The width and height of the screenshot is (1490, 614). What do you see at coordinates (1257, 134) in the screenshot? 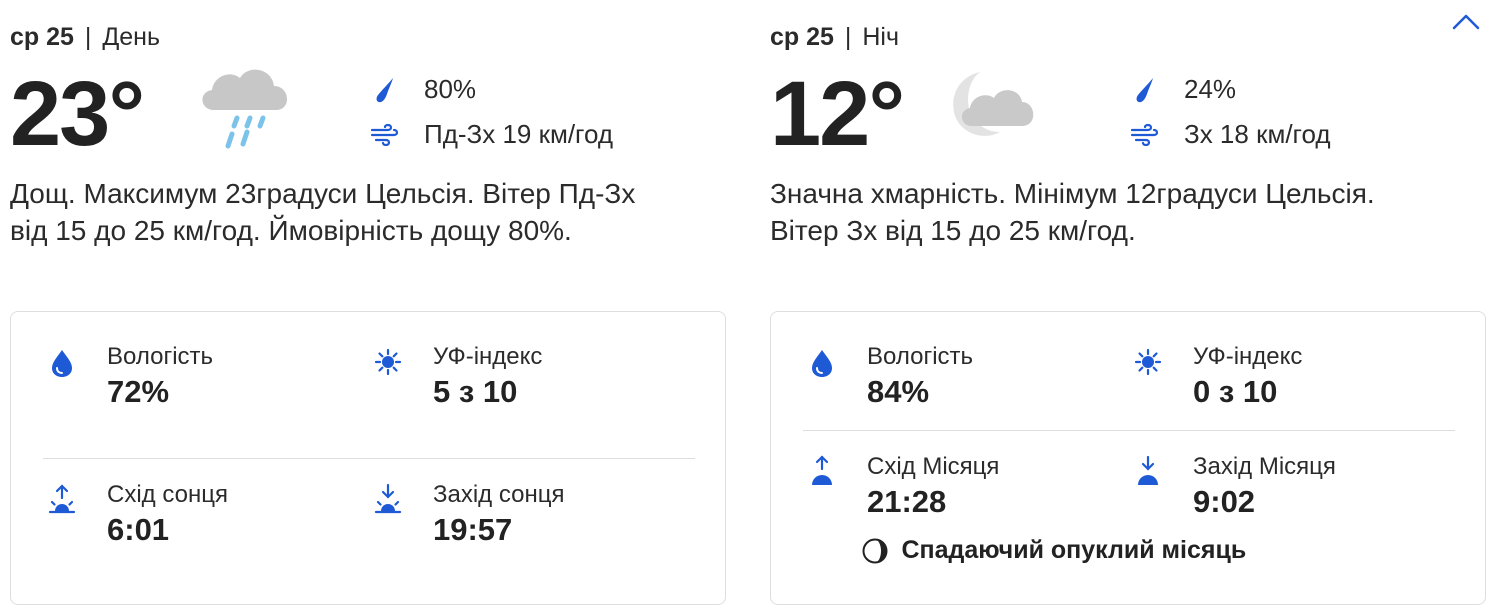
I see `wind-speed: Зх 18 км/год` at bounding box center [1257, 134].